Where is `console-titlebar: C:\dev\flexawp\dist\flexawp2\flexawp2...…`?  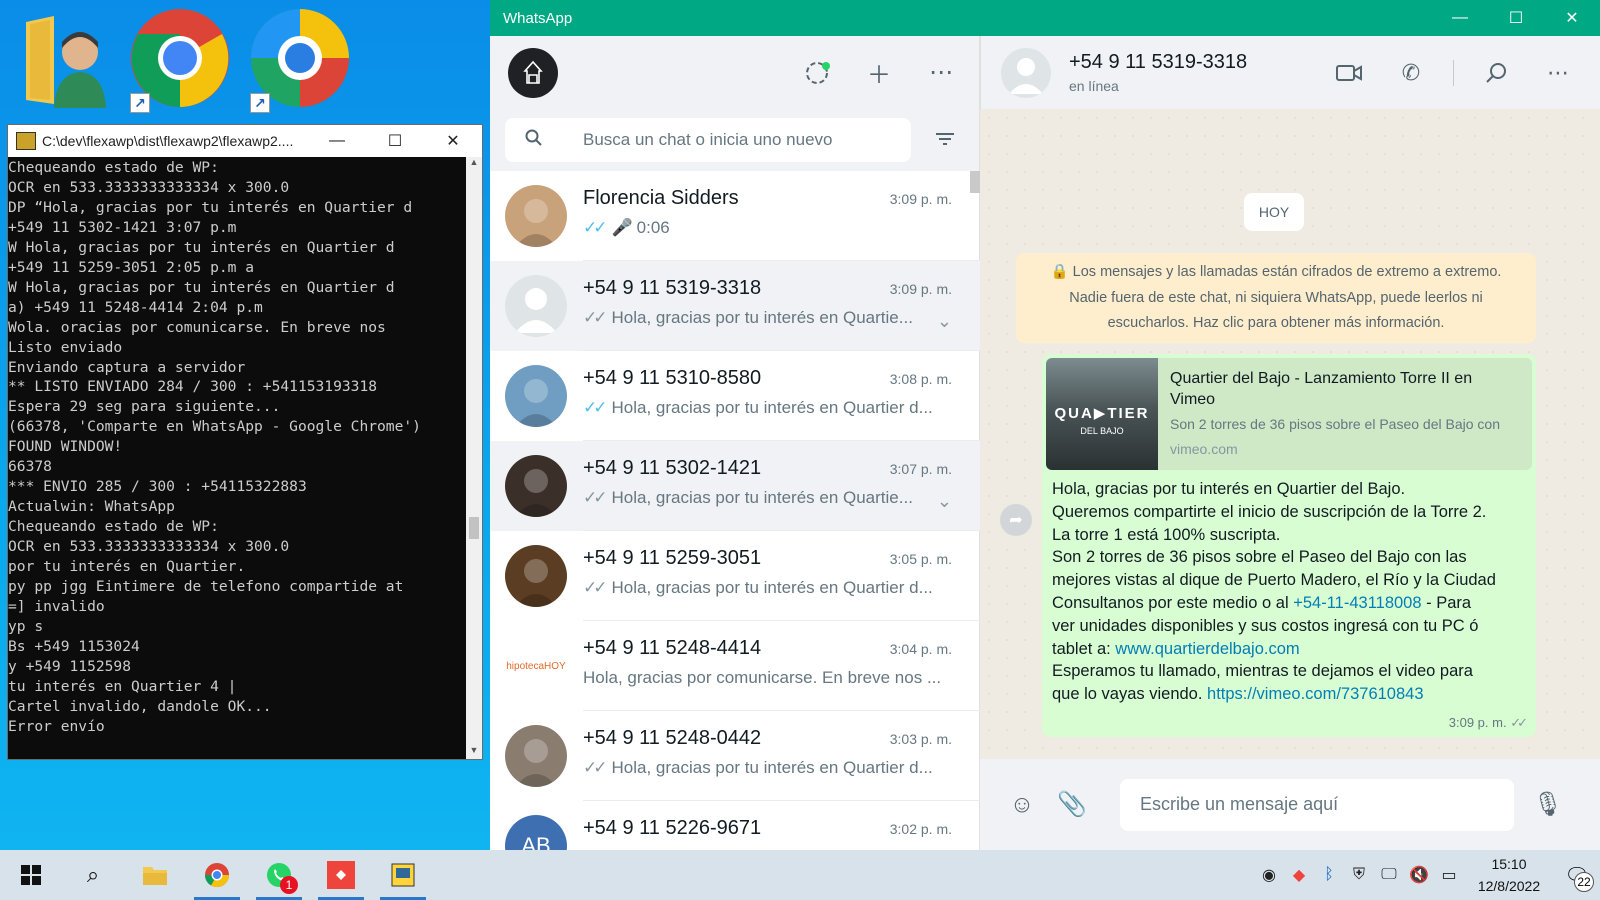 console-titlebar: C:\dev\flexawp\dist\flexawp2\flexawp2...… is located at coordinates (245, 141).